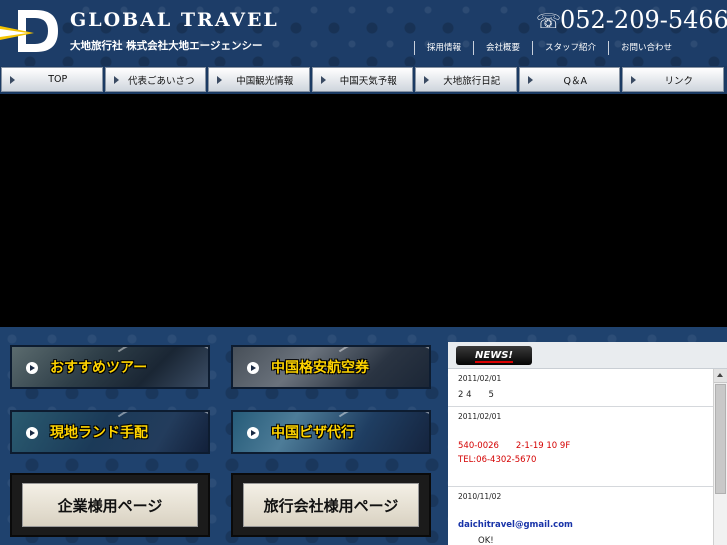  What do you see at coordinates (174, 20) in the screenshot?
I see `brand-name: GLOBAL TRAVEL` at bounding box center [174, 20].